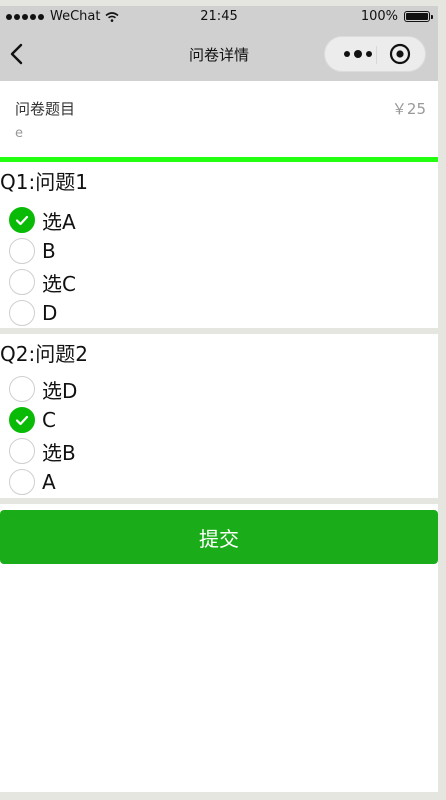 The height and width of the screenshot is (800, 446). I want to click on capsule-divider, so click(376, 55).